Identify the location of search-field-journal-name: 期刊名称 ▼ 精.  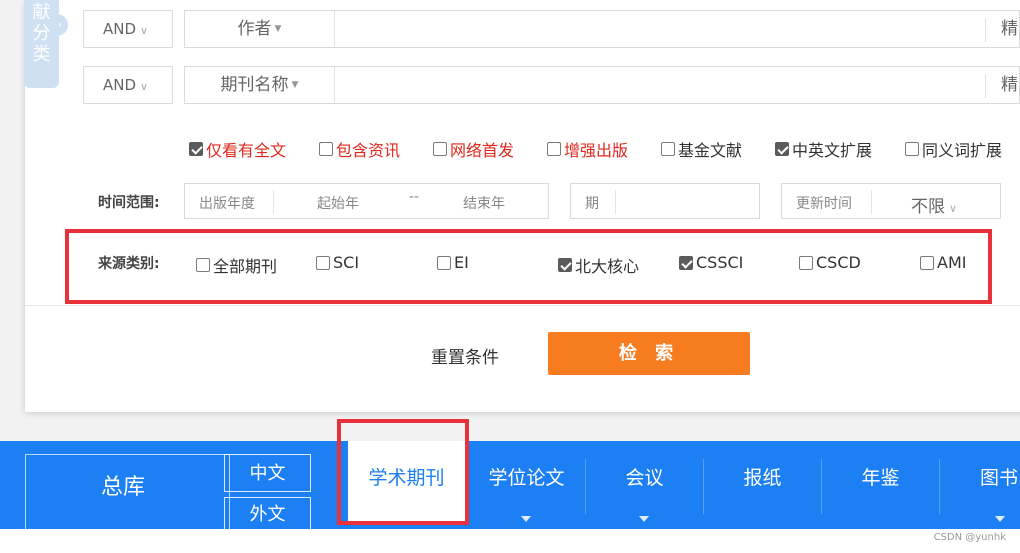
(602, 85).